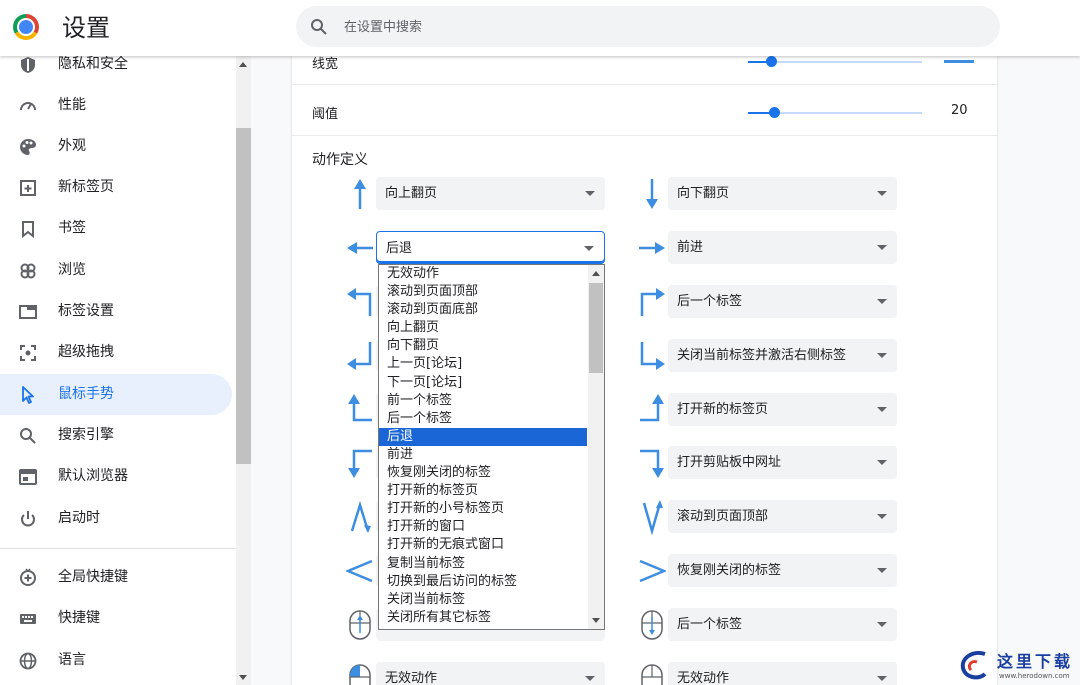 This screenshot has width=1080, height=685. I want to click on site-watermark: 这里下载 www.herodown.com, so click(1017, 665).